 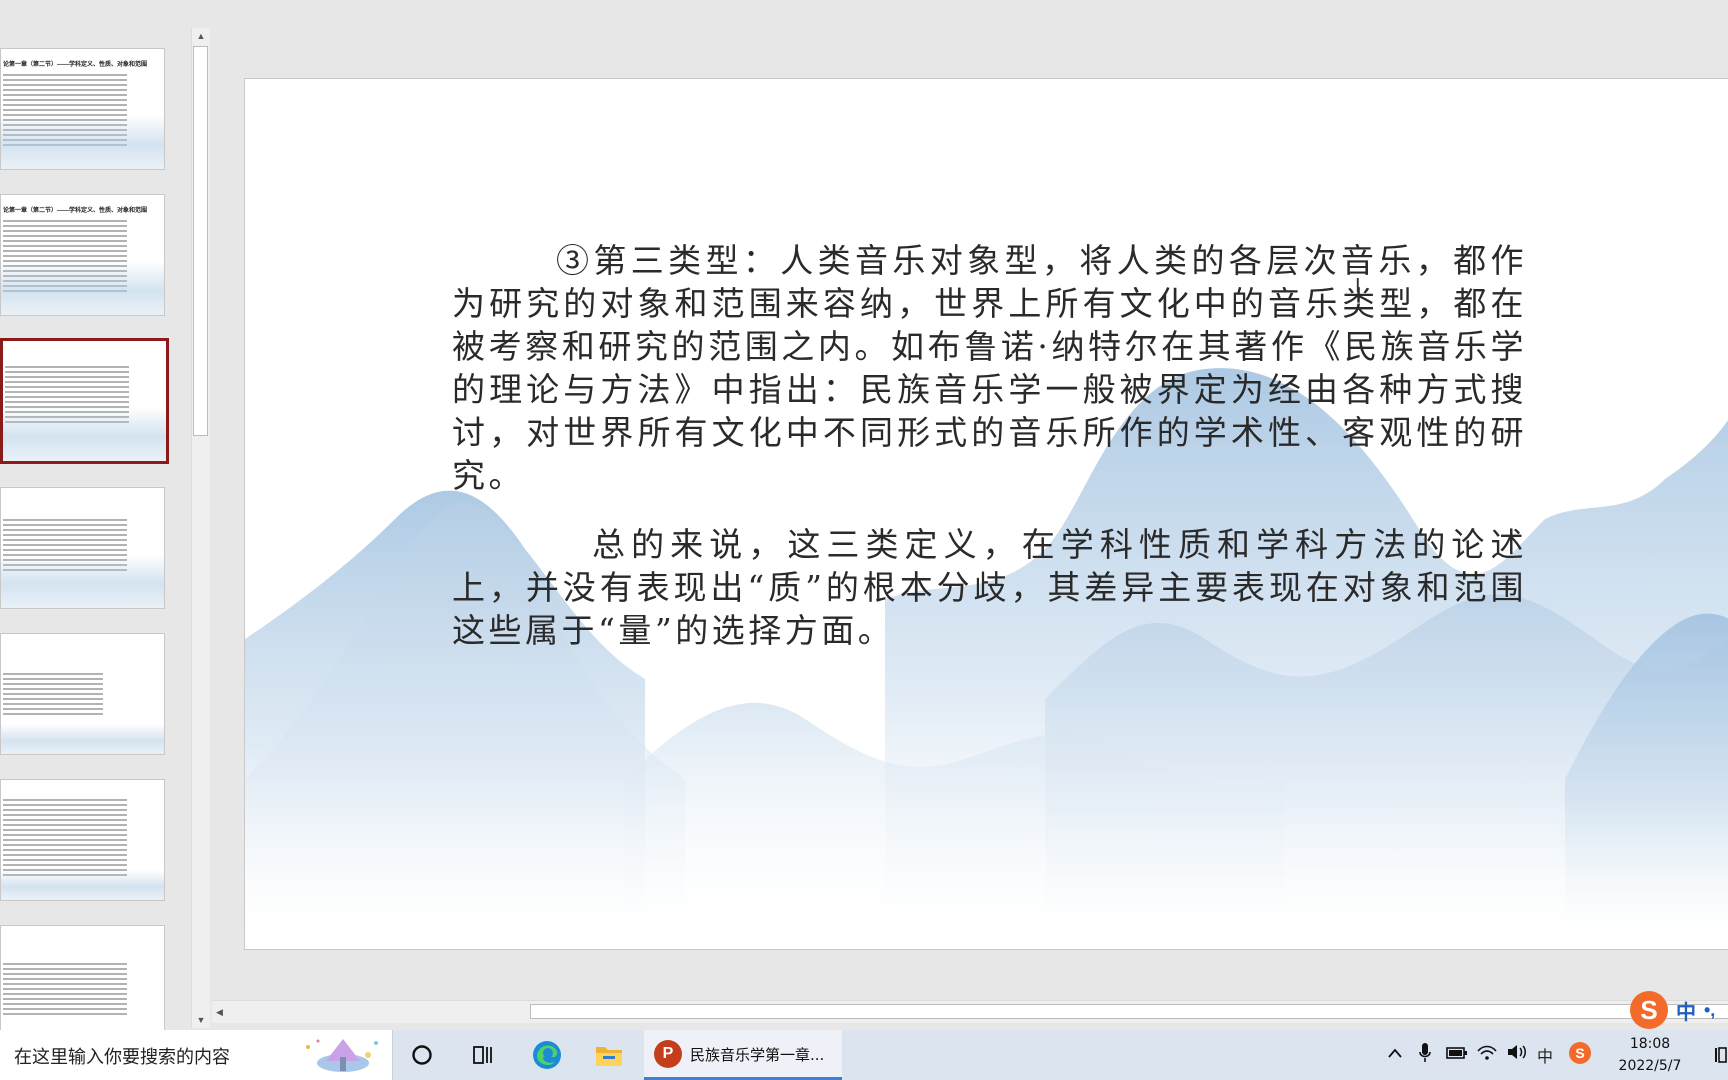 I want to click on show-hidden-icons-chevron-icon, so click(x=1395, y=1053).